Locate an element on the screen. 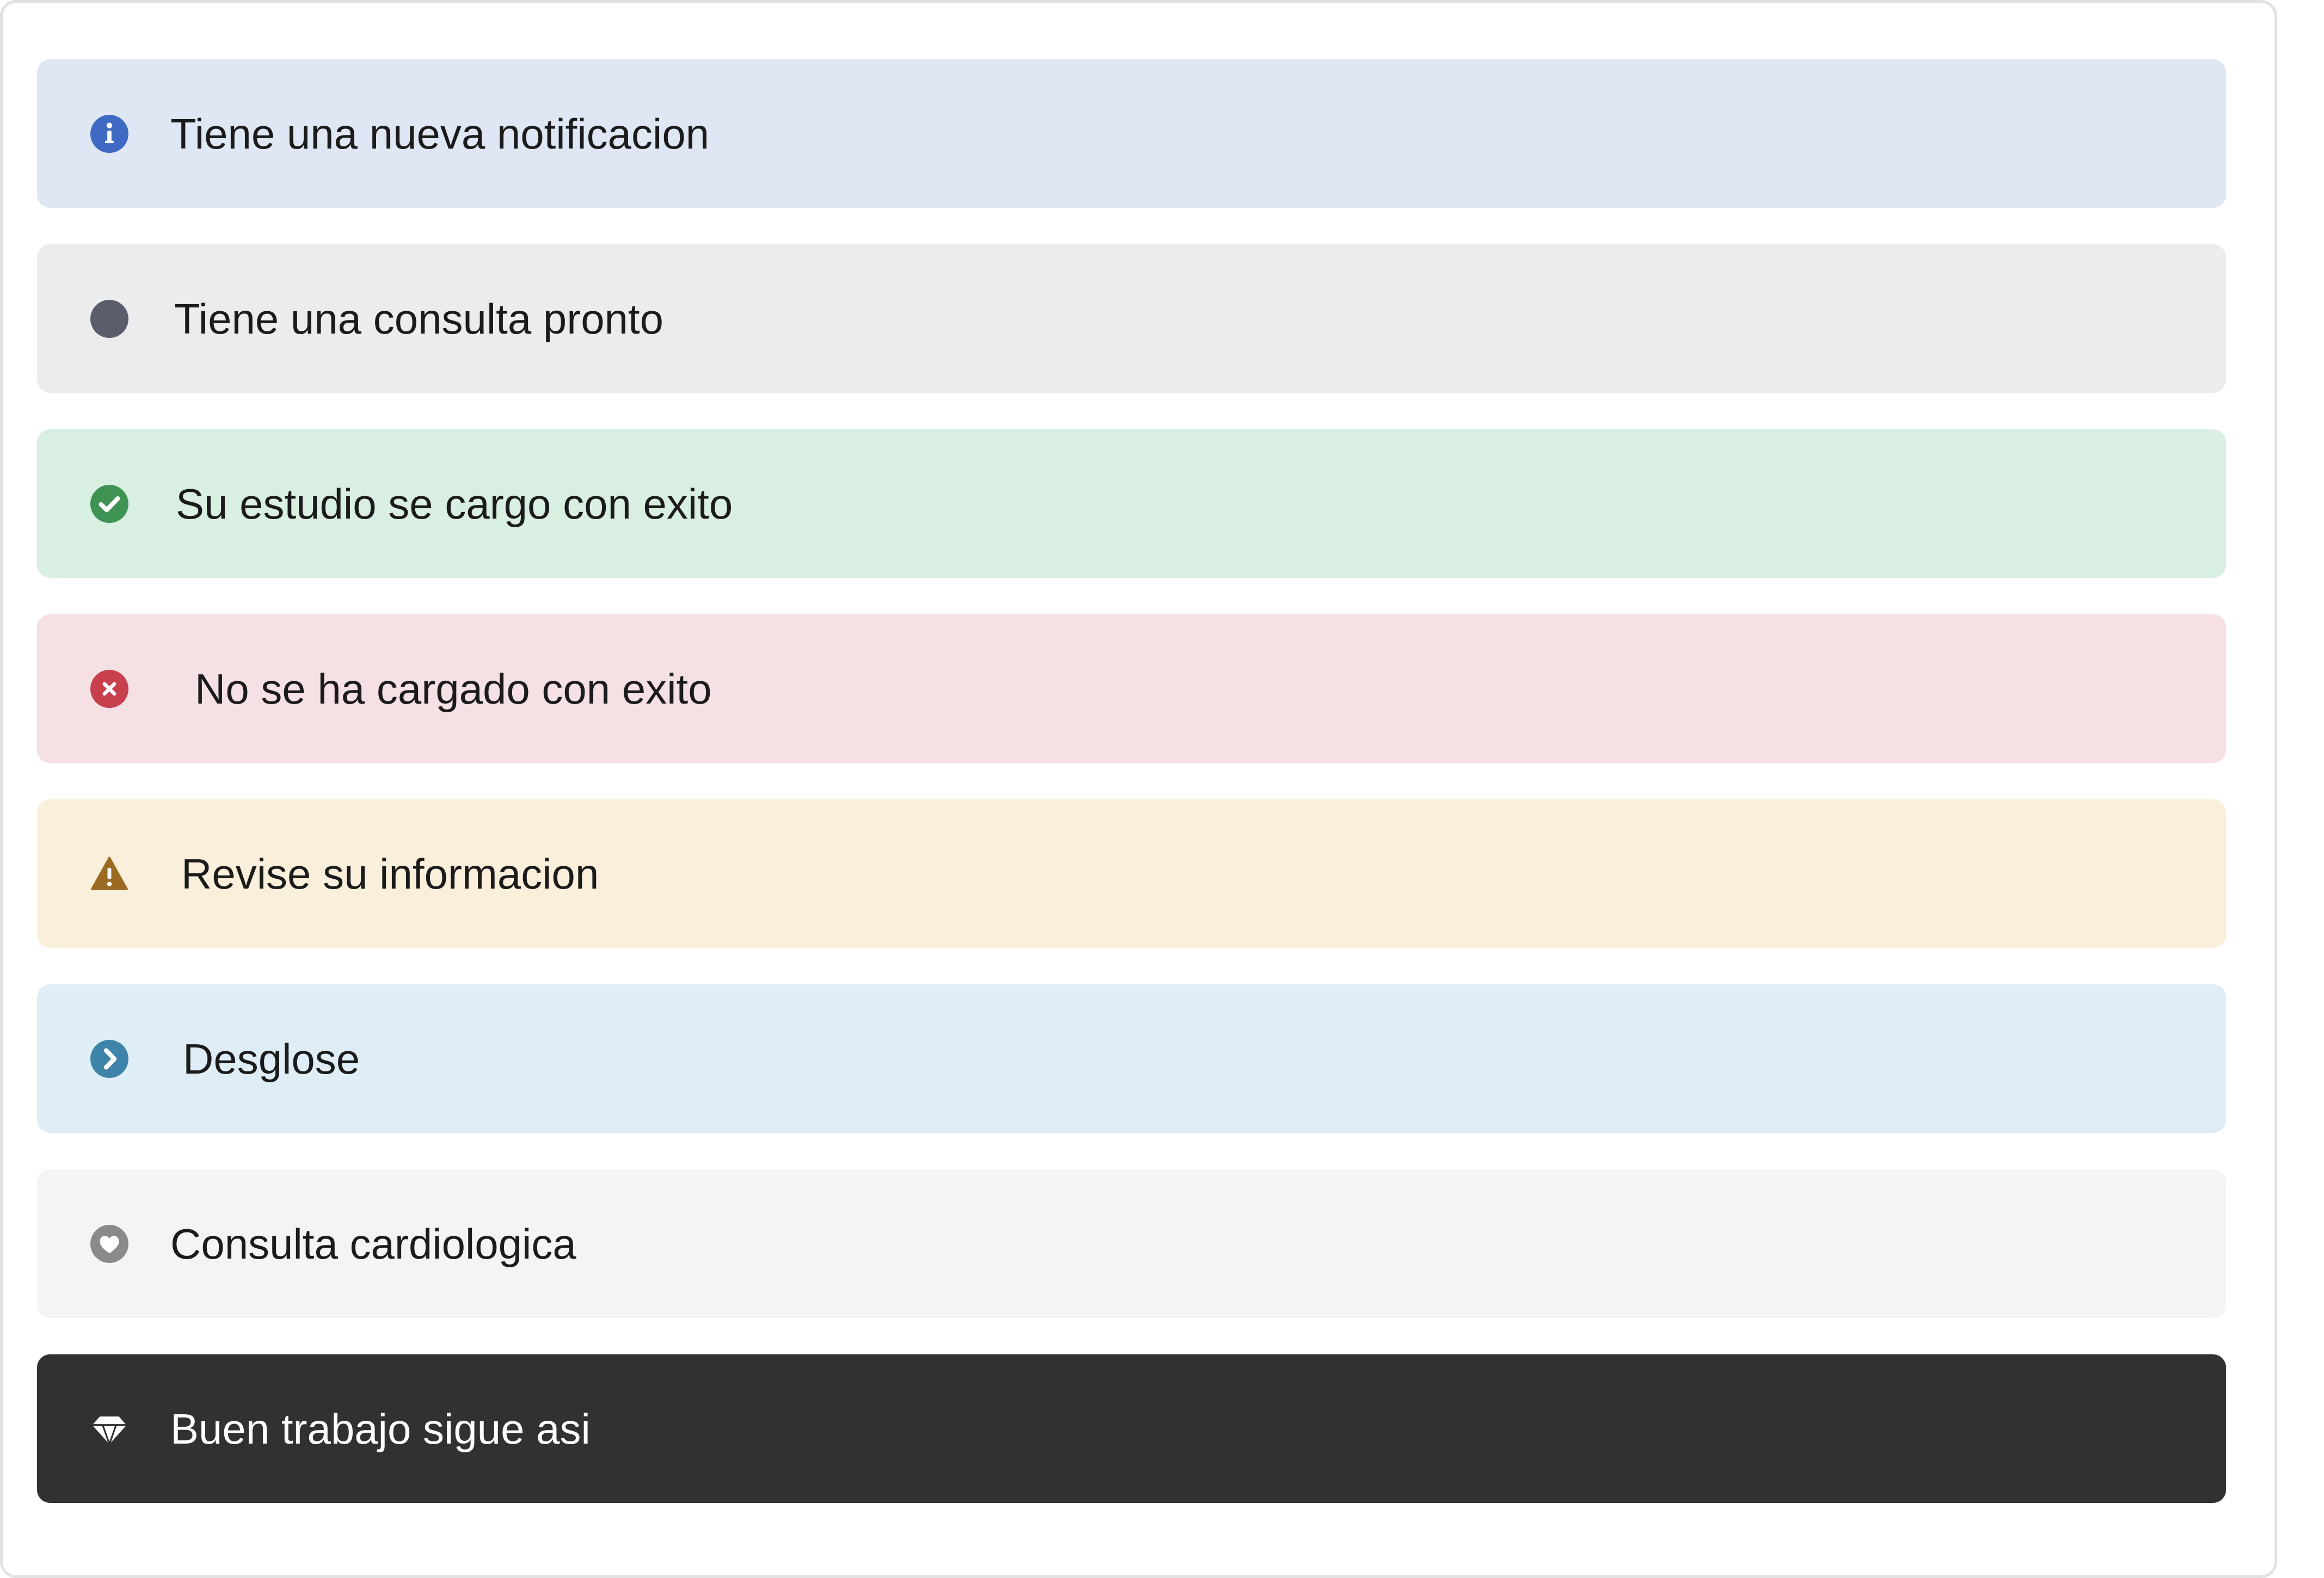 This screenshot has width=2324, height=1578. alert-text: Buen trabajo sigue asi is located at coordinates (380, 1428).